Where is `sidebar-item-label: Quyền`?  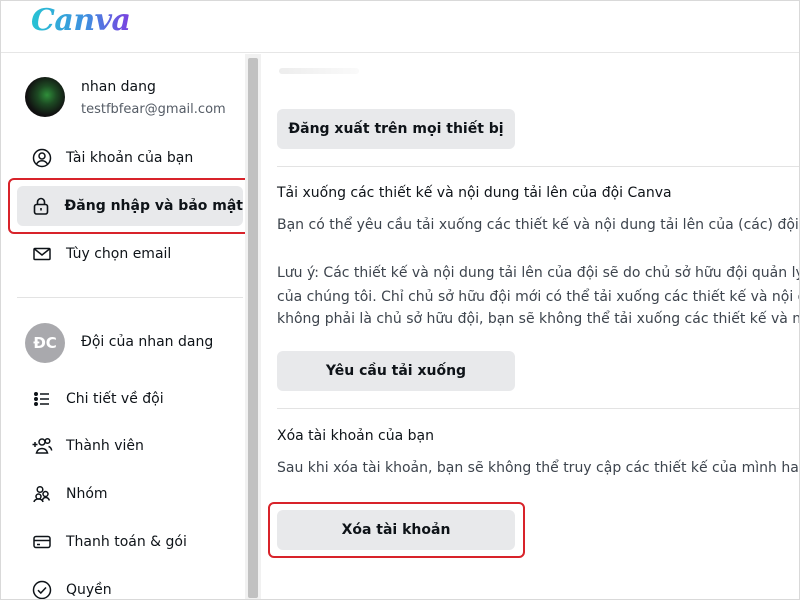
sidebar-item-label: Quyền is located at coordinates (89, 590).